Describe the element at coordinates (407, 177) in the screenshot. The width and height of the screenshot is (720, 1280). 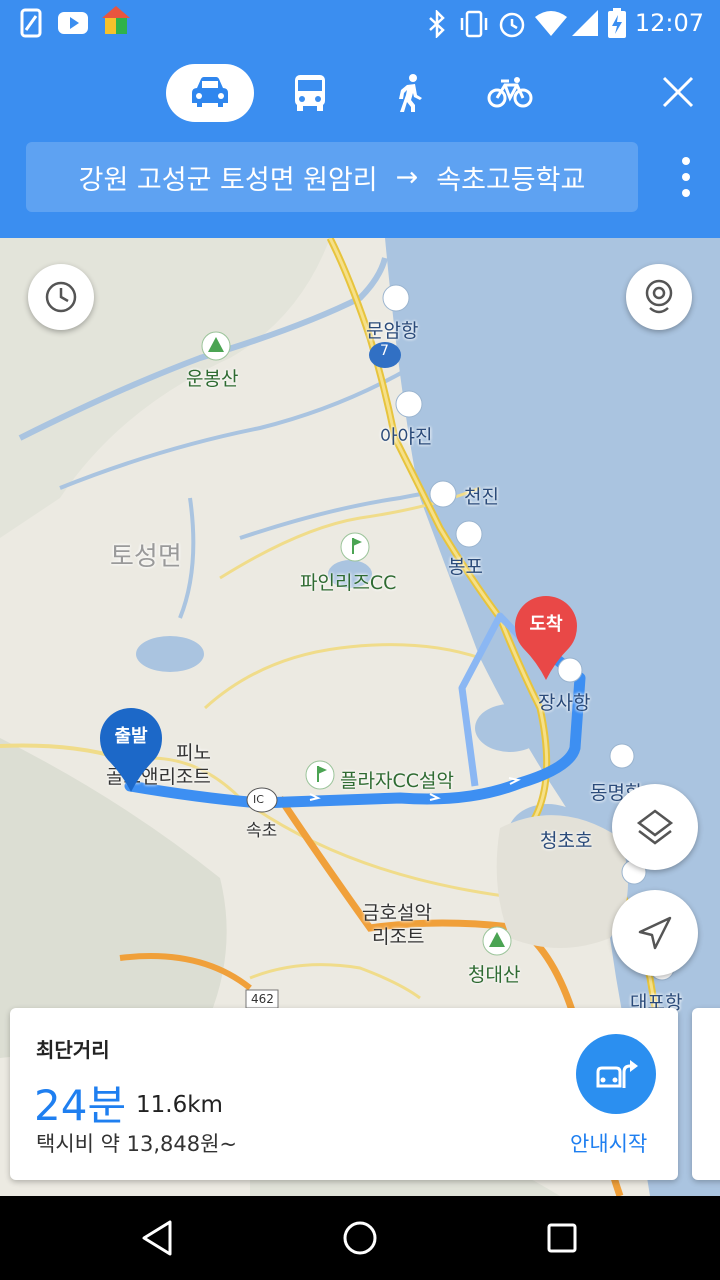
I see `route-arrow: →` at that location.